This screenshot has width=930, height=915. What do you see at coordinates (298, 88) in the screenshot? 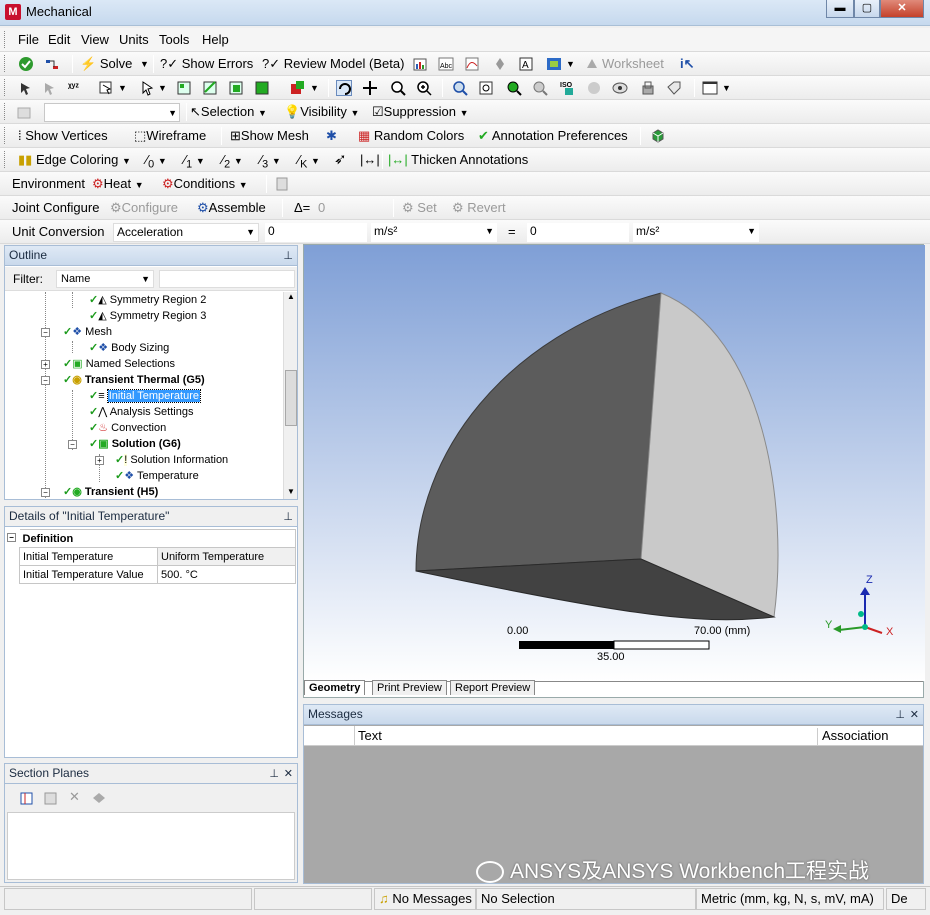
I see `extend-selection-icon` at bounding box center [298, 88].